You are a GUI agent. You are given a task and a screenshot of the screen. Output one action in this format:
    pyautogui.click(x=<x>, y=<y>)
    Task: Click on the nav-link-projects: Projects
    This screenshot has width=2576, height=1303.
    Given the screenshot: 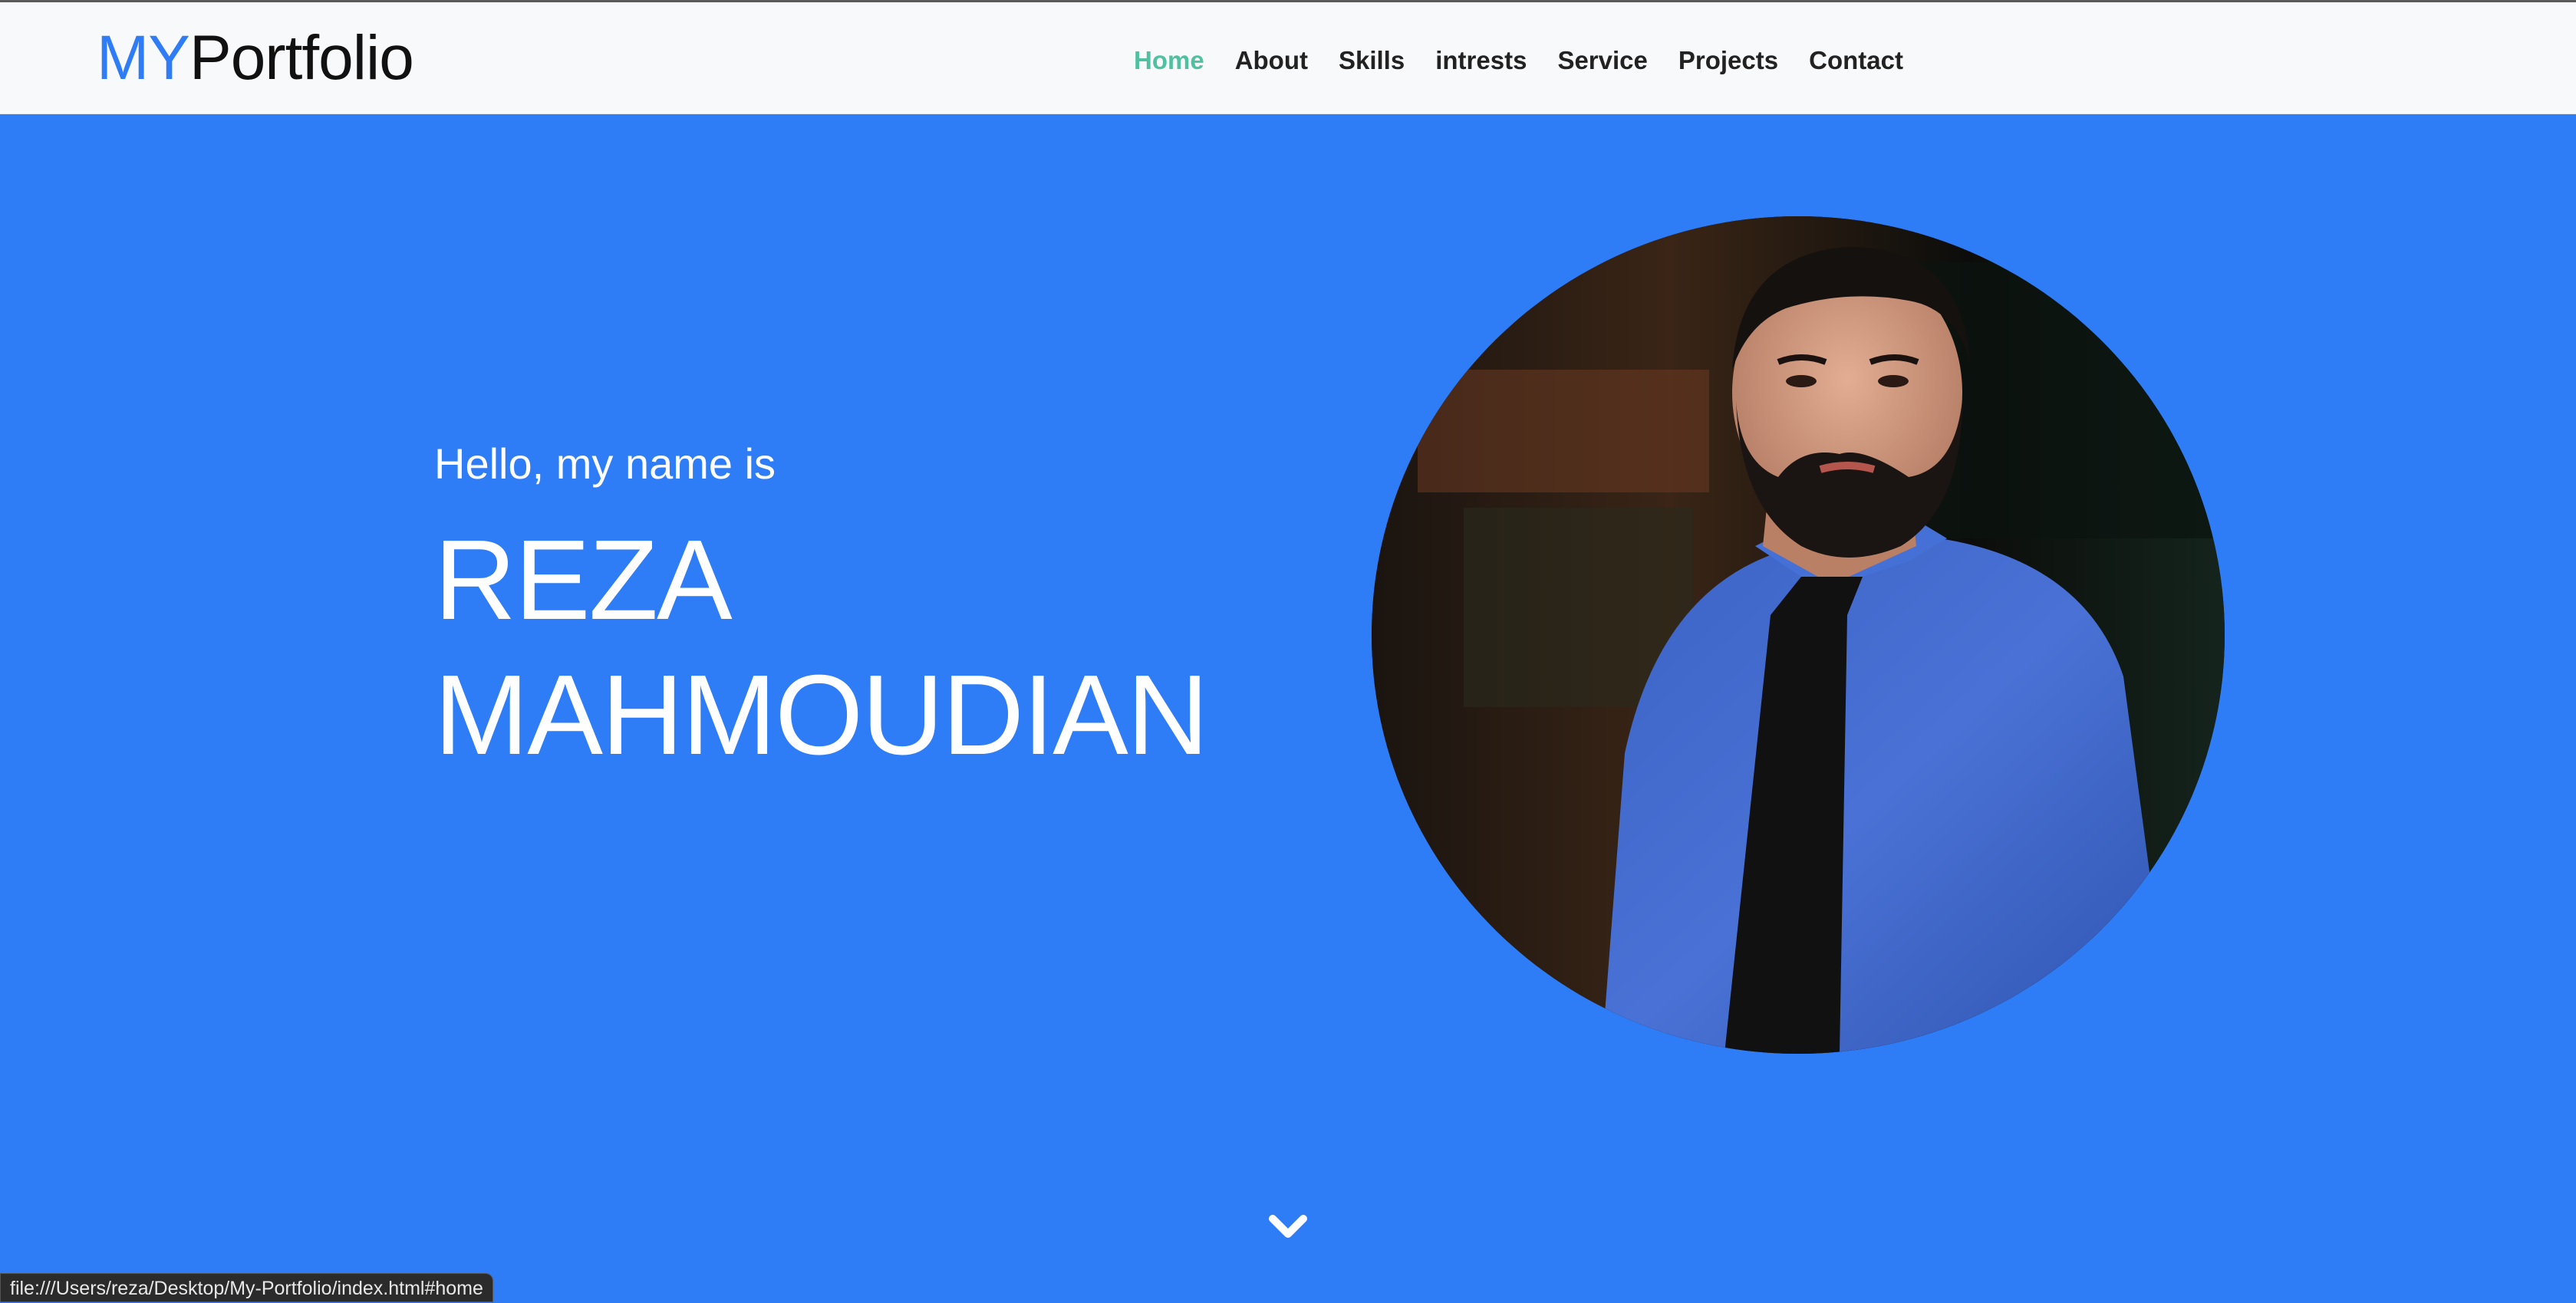 What is the action you would take?
    pyautogui.click(x=1728, y=60)
    